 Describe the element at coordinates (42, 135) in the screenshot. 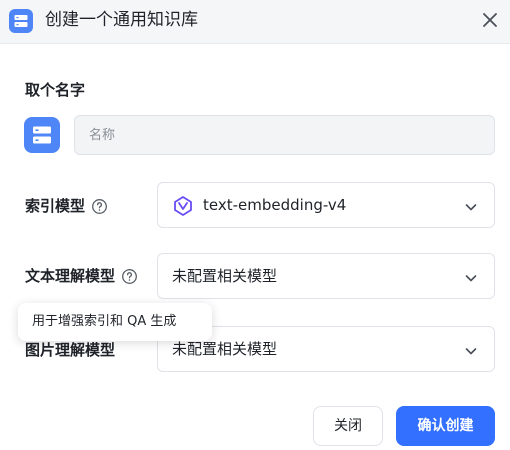

I see `knowledge-base-avatar-icon` at that location.